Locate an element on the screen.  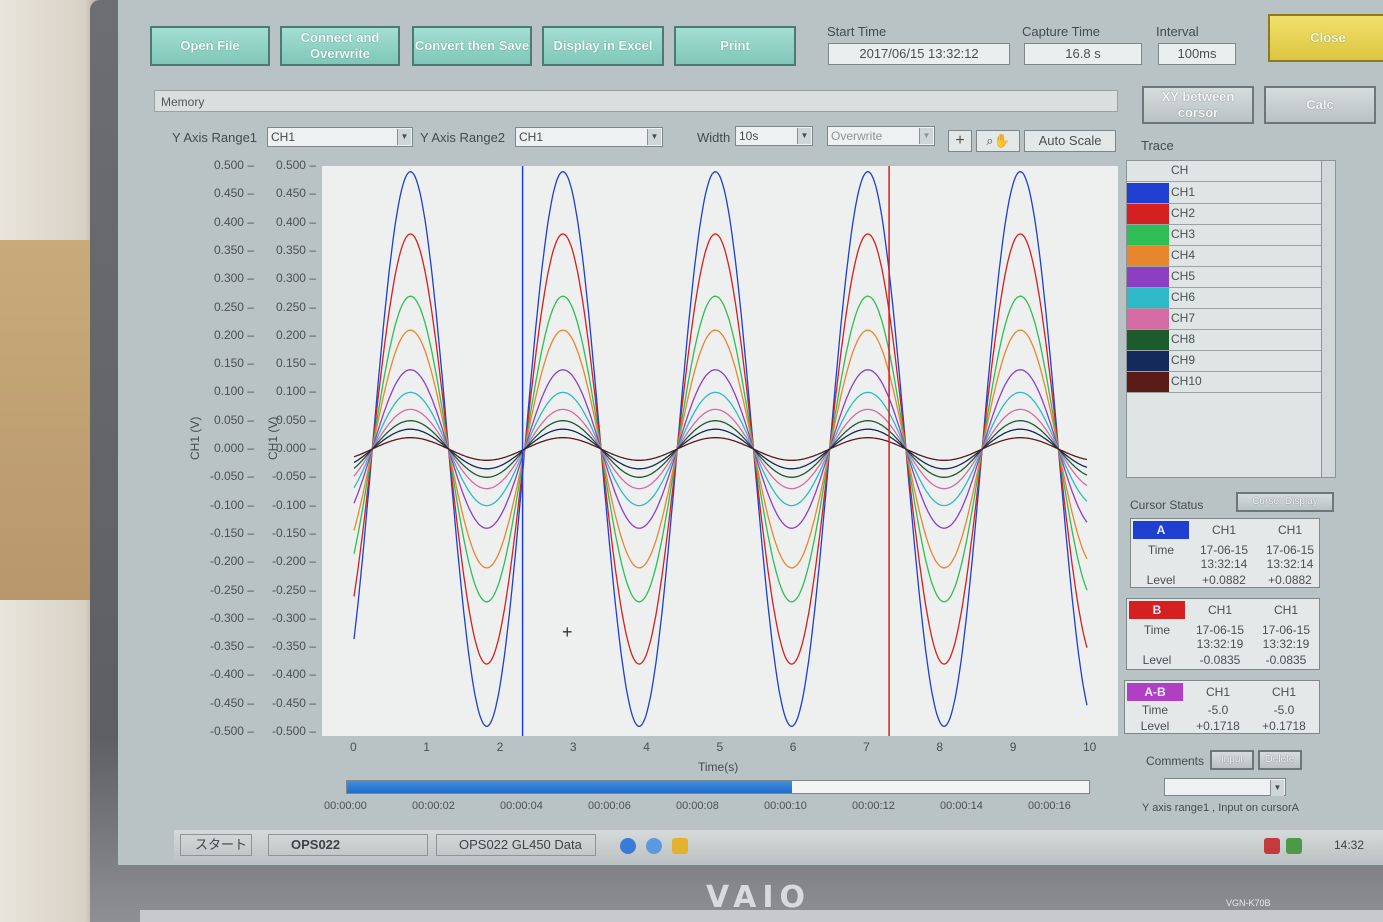
ie-icon is located at coordinates (628, 846).